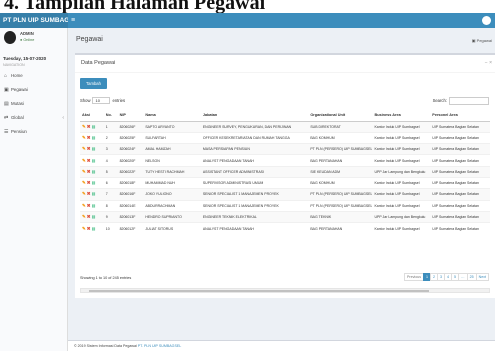 This screenshot has height=351, width=495. I want to click on table-search: Search:, so click(461, 101).